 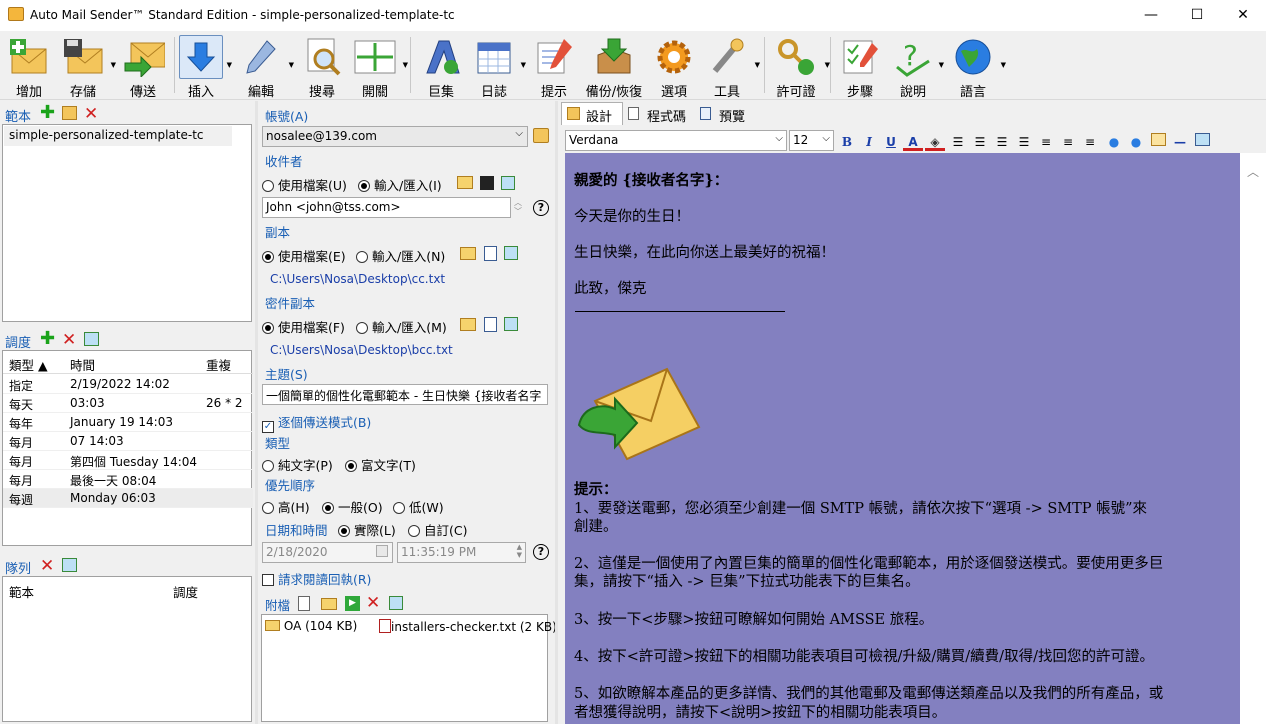 What do you see at coordinates (441, 65) in the screenshot?
I see `macro-button: 巨集` at bounding box center [441, 65].